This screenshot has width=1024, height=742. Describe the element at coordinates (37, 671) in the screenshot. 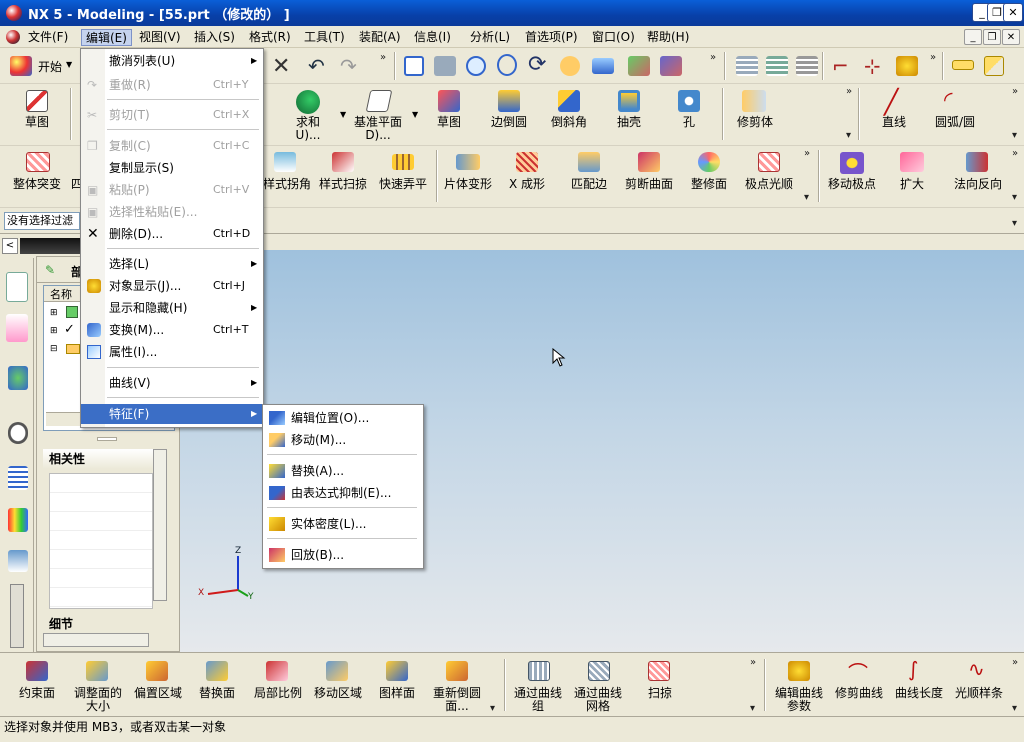

I see `offset-face-icon` at that location.